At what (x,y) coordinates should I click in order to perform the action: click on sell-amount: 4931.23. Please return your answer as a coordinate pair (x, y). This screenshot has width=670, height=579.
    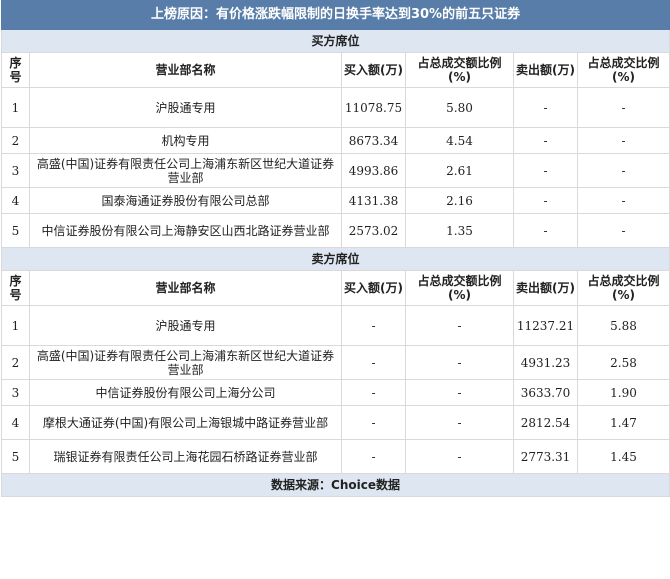
    Looking at the image, I should click on (545, 362).